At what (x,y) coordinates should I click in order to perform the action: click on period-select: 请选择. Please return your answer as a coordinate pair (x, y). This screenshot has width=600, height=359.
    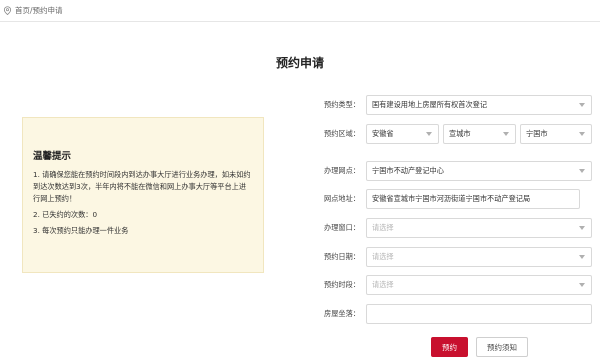
    Looking at the image, I should click on (479, 285).